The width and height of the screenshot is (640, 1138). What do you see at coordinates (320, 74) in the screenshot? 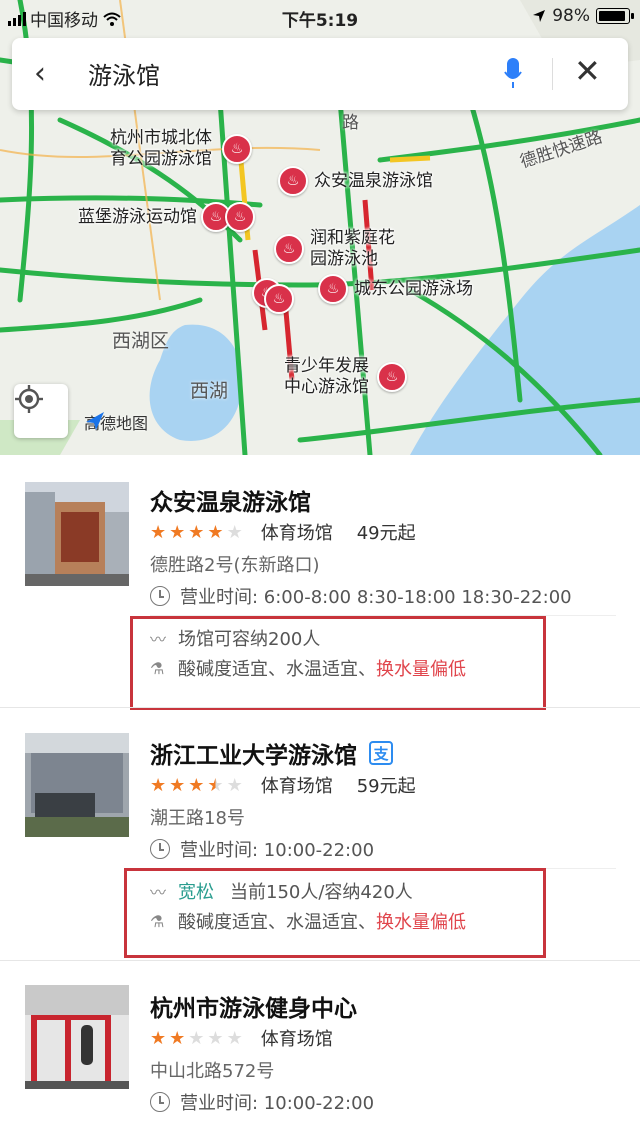
I see `search-bar: ‹ 游泳馆 ✕` at bounding box center [320, 74].